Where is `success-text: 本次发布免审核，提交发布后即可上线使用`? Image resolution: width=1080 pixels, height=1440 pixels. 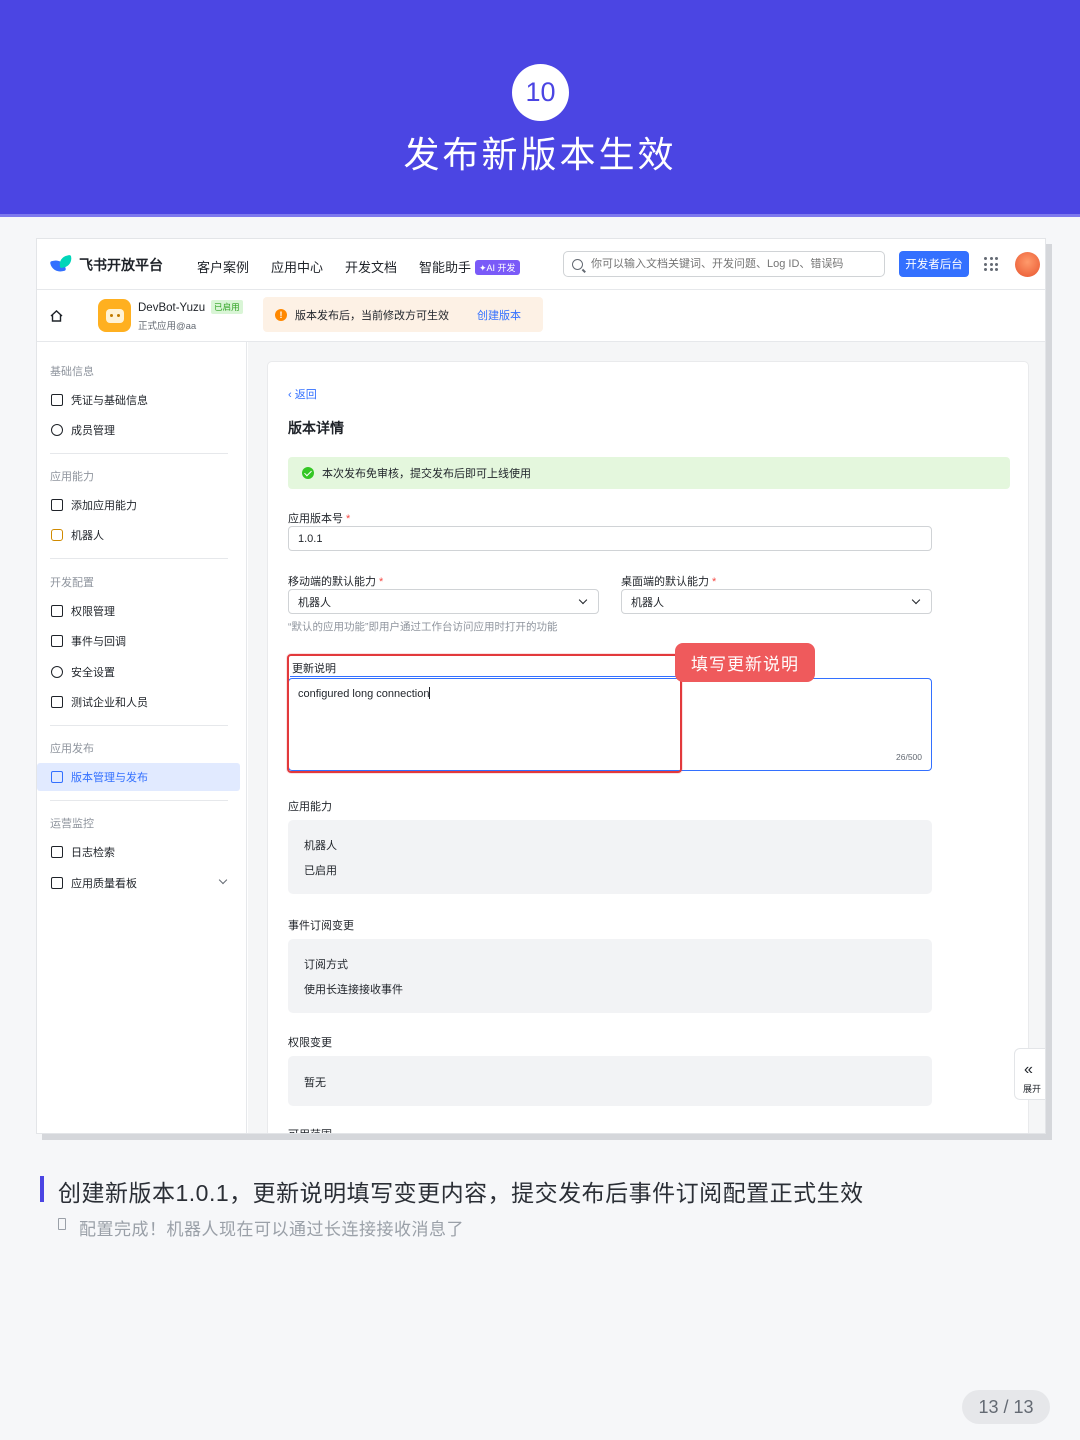
success-text: 本次发布免审核，提交发布后即可上线使用 is located at coordinates (426, 474).